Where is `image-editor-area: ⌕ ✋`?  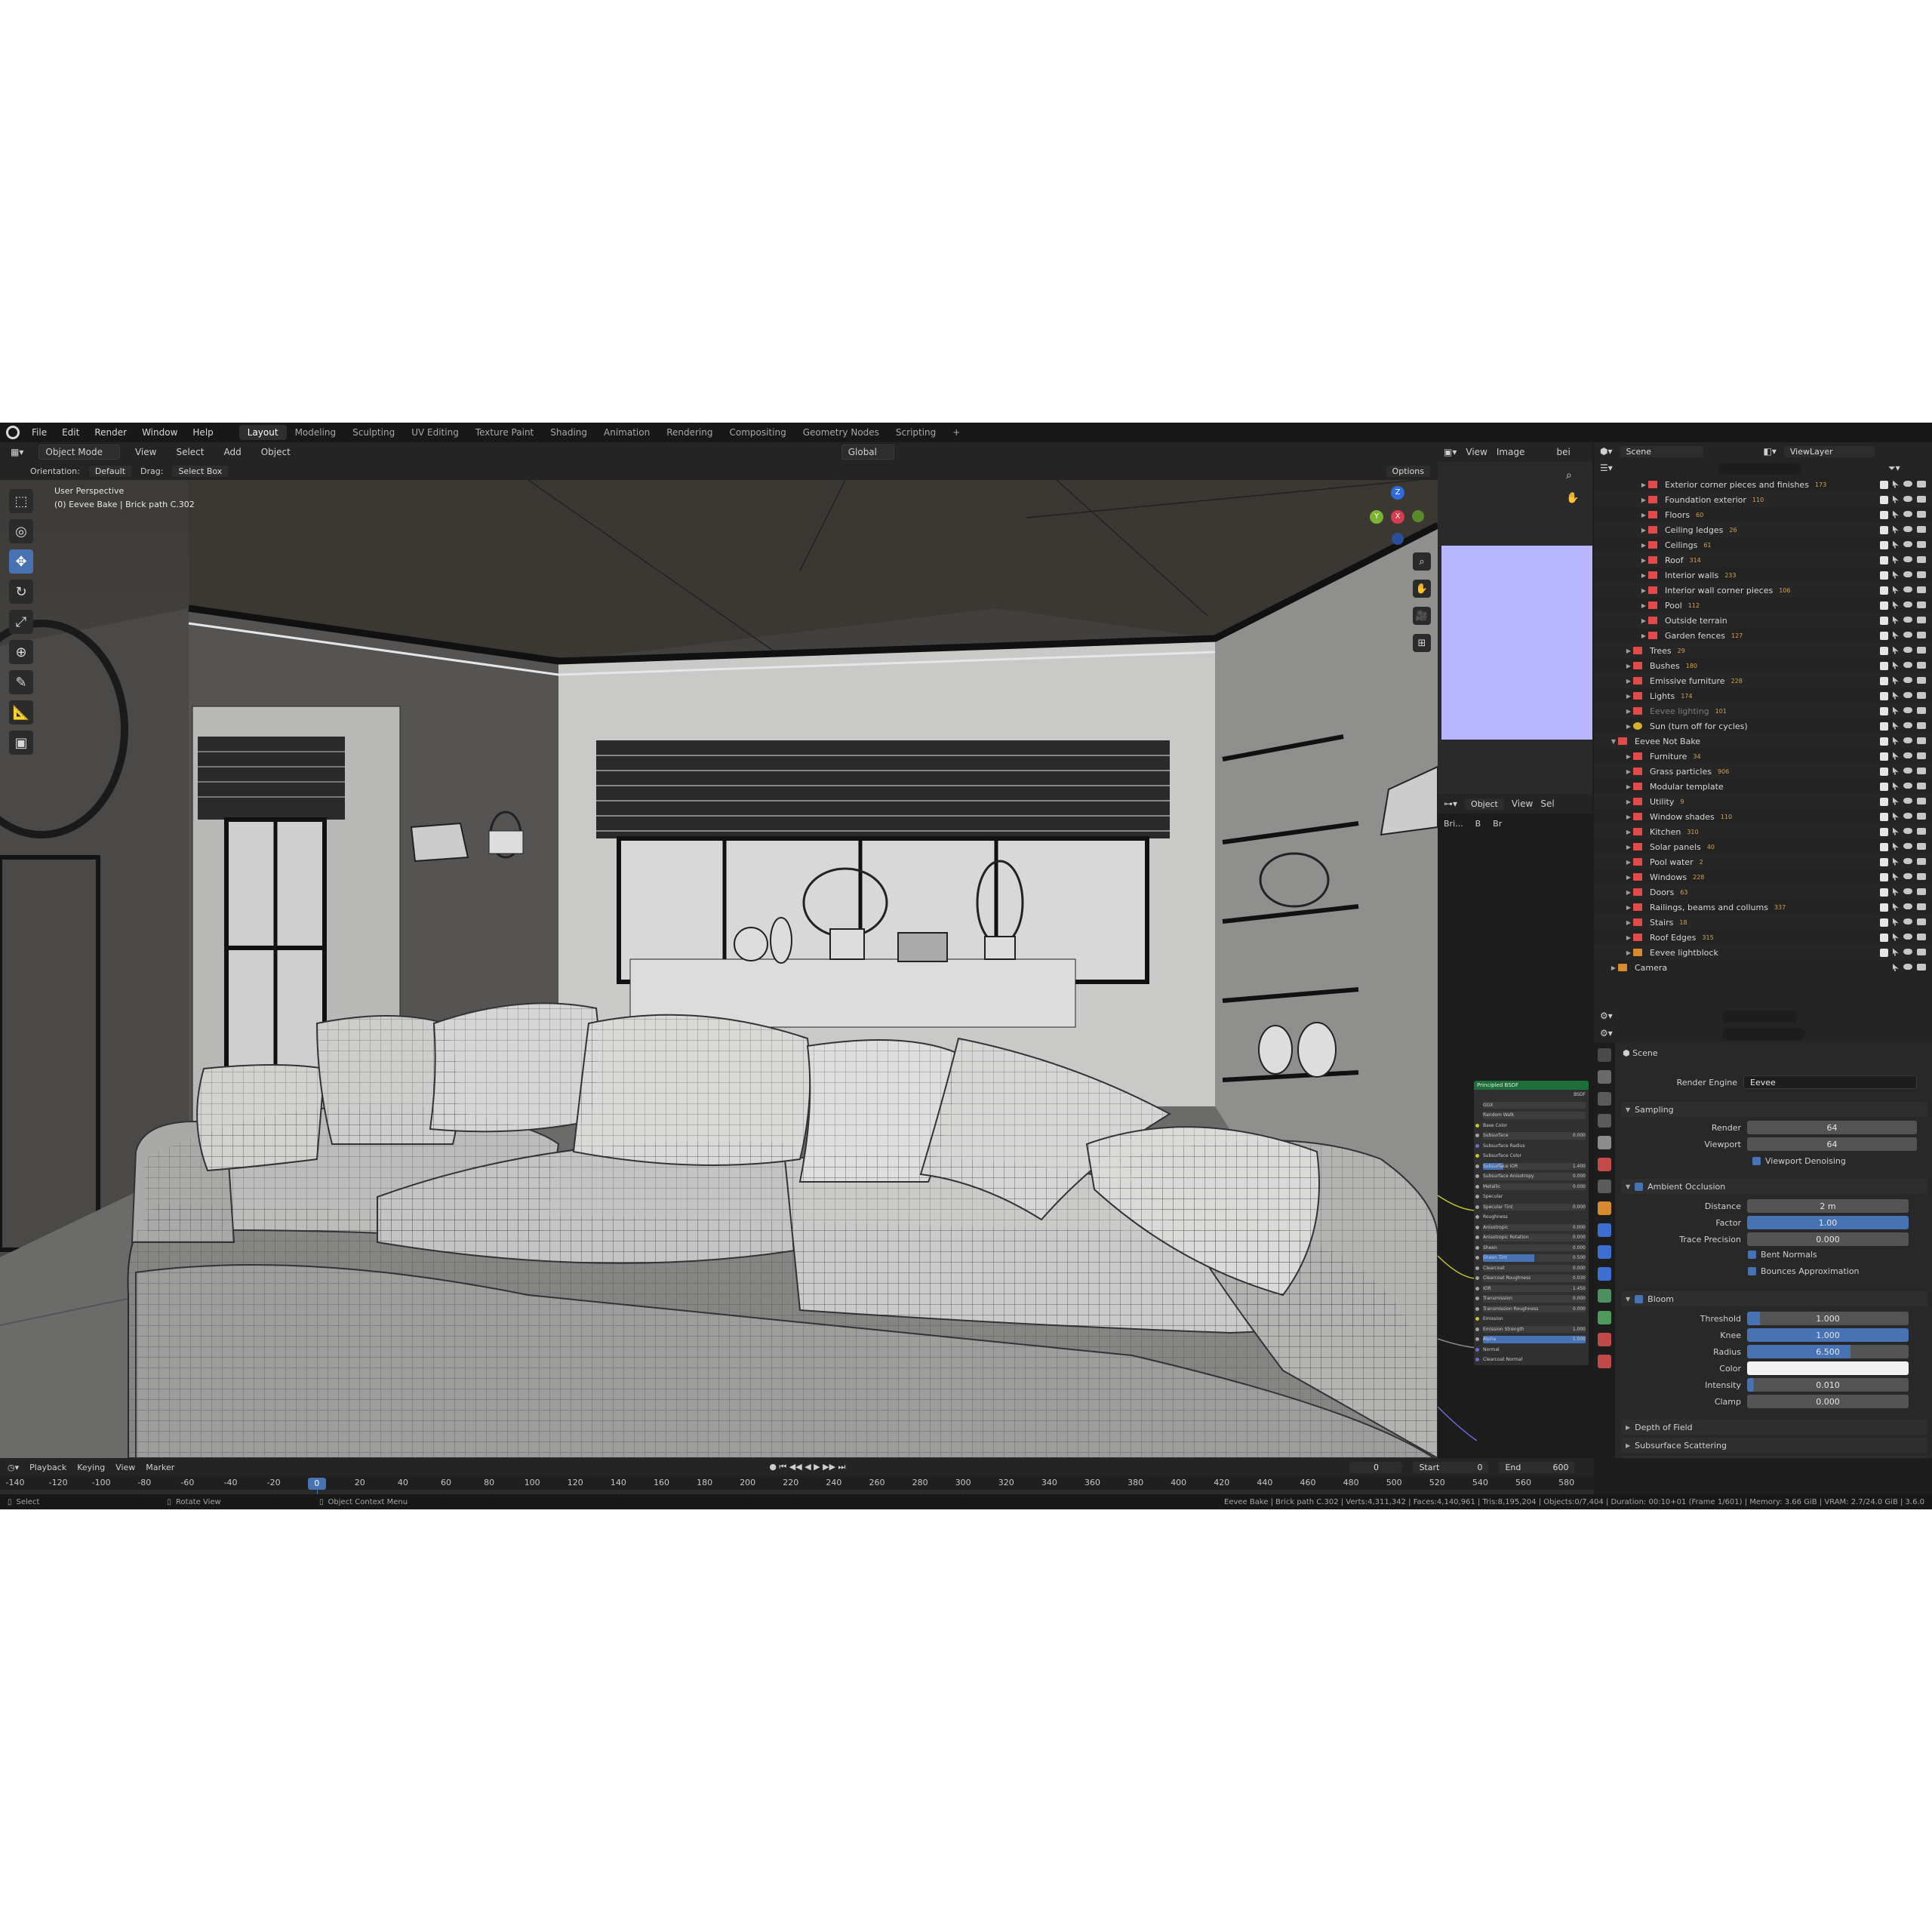 image-editor-area: ⌕ ✋ is located at coordinates (1515, 628).